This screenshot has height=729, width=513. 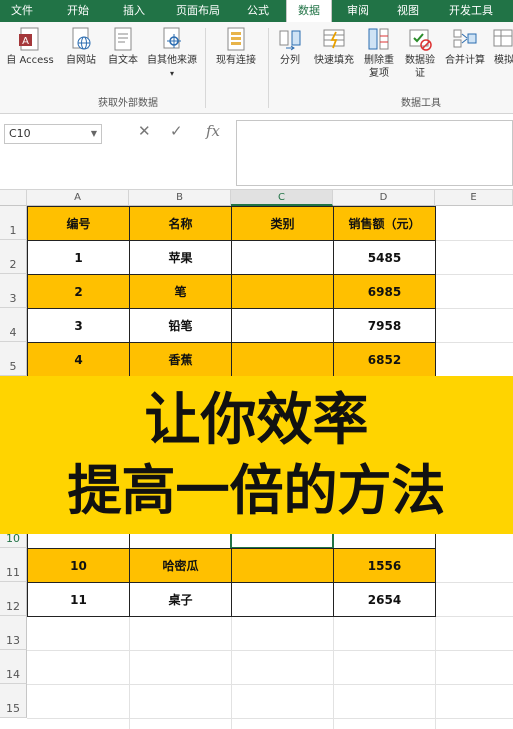 I want to click on row-header: 13, so click(x=13, y=633).